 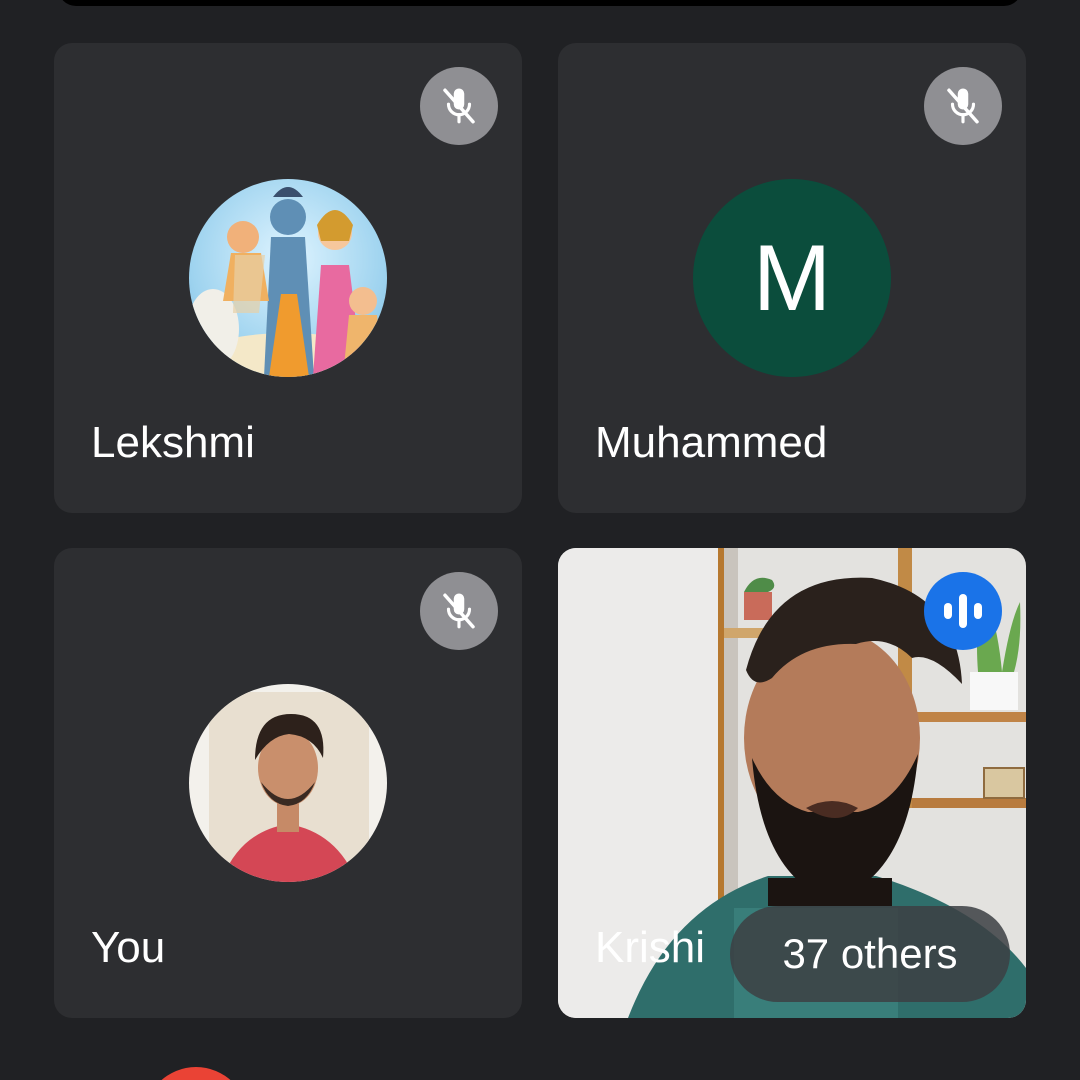 What do you see at coordinates (128, 947) in the screenshot?
I see `participant-name: You` at bounding box center [128, 947].